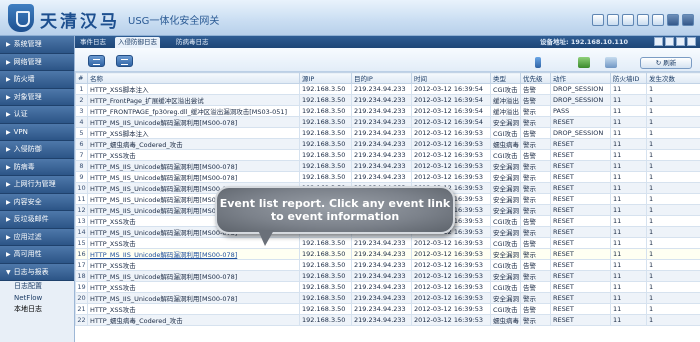  What do you see at coordinates (673, 78) in the screenshot?
I see `column-header: 发生次数` at bounding box center [673, 78].